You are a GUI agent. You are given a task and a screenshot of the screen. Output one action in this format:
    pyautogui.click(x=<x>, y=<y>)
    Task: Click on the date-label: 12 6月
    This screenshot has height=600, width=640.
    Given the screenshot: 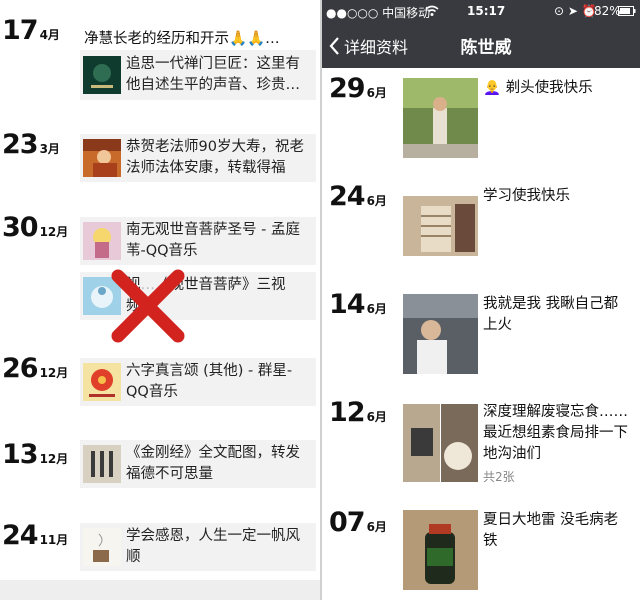 What is the action you would take?
    pyautogui.click(x=358, y=415)
    